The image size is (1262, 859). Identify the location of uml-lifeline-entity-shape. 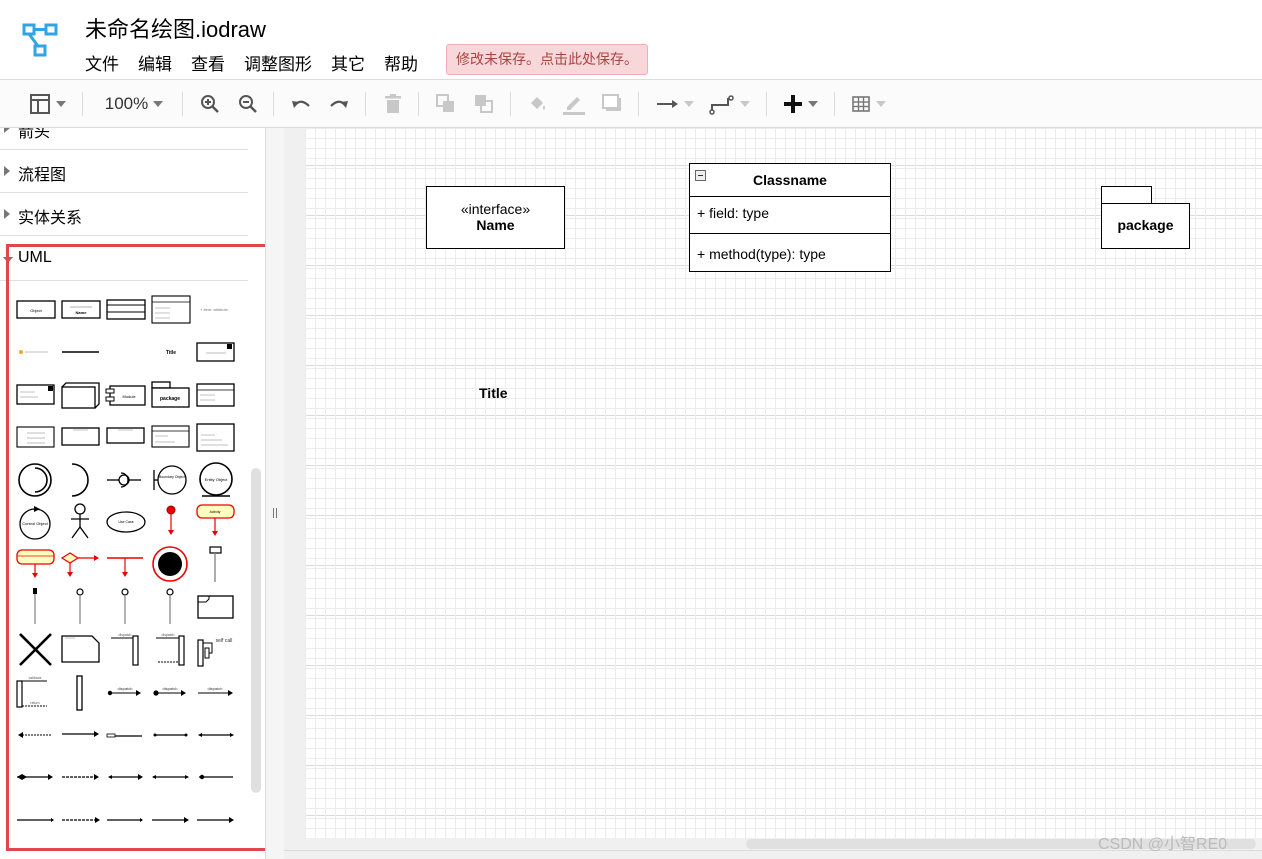
(170, 606).